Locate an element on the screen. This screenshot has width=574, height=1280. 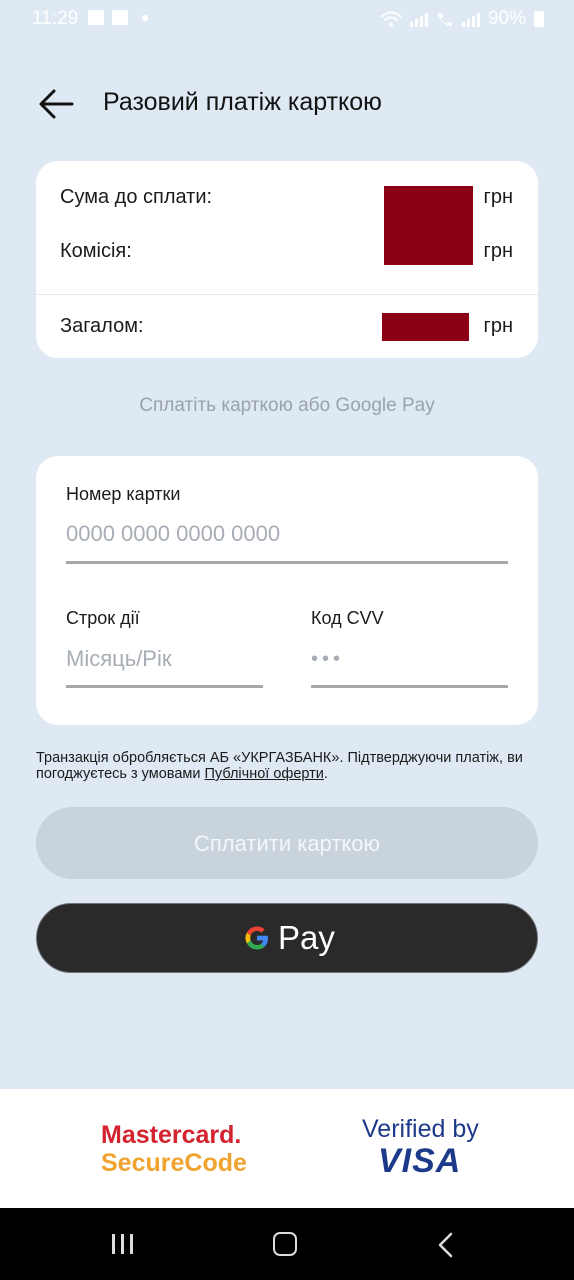
battery-icon is located at coordinates (539, 19).